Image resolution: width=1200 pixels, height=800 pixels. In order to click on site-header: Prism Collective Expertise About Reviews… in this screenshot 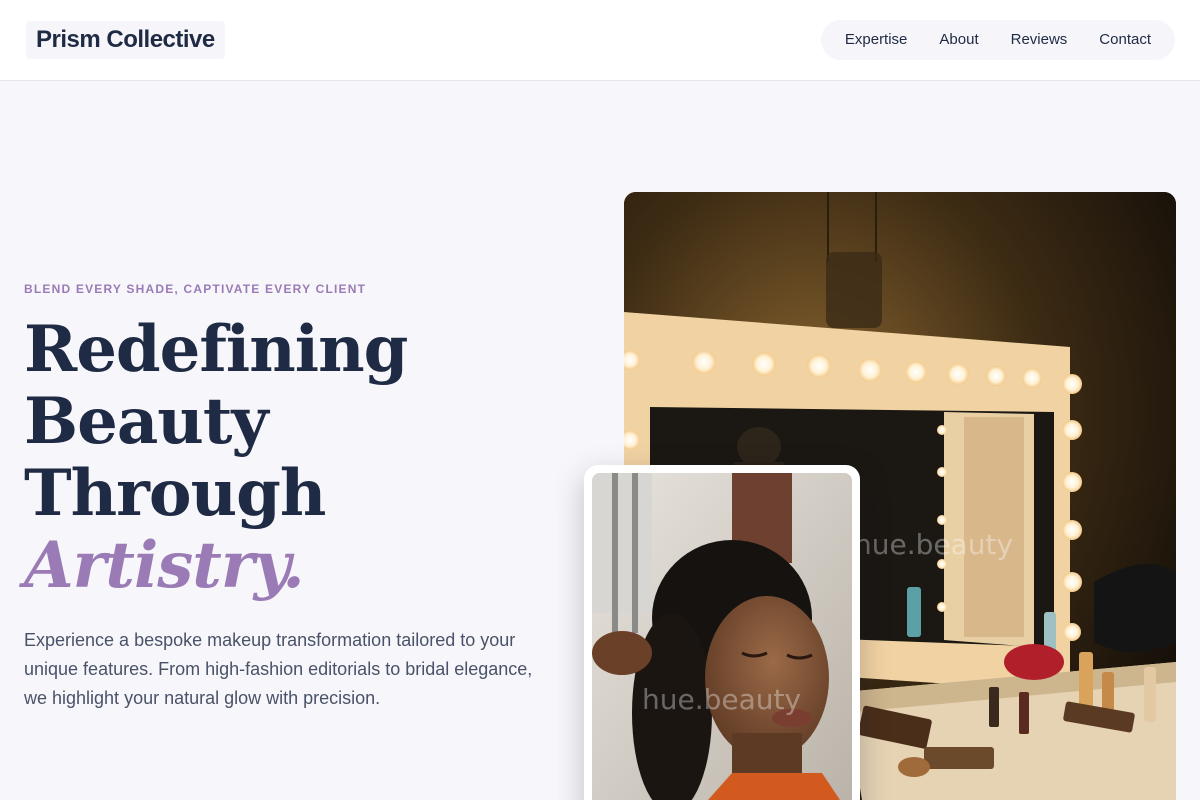, I will do `click(600, 40)`.